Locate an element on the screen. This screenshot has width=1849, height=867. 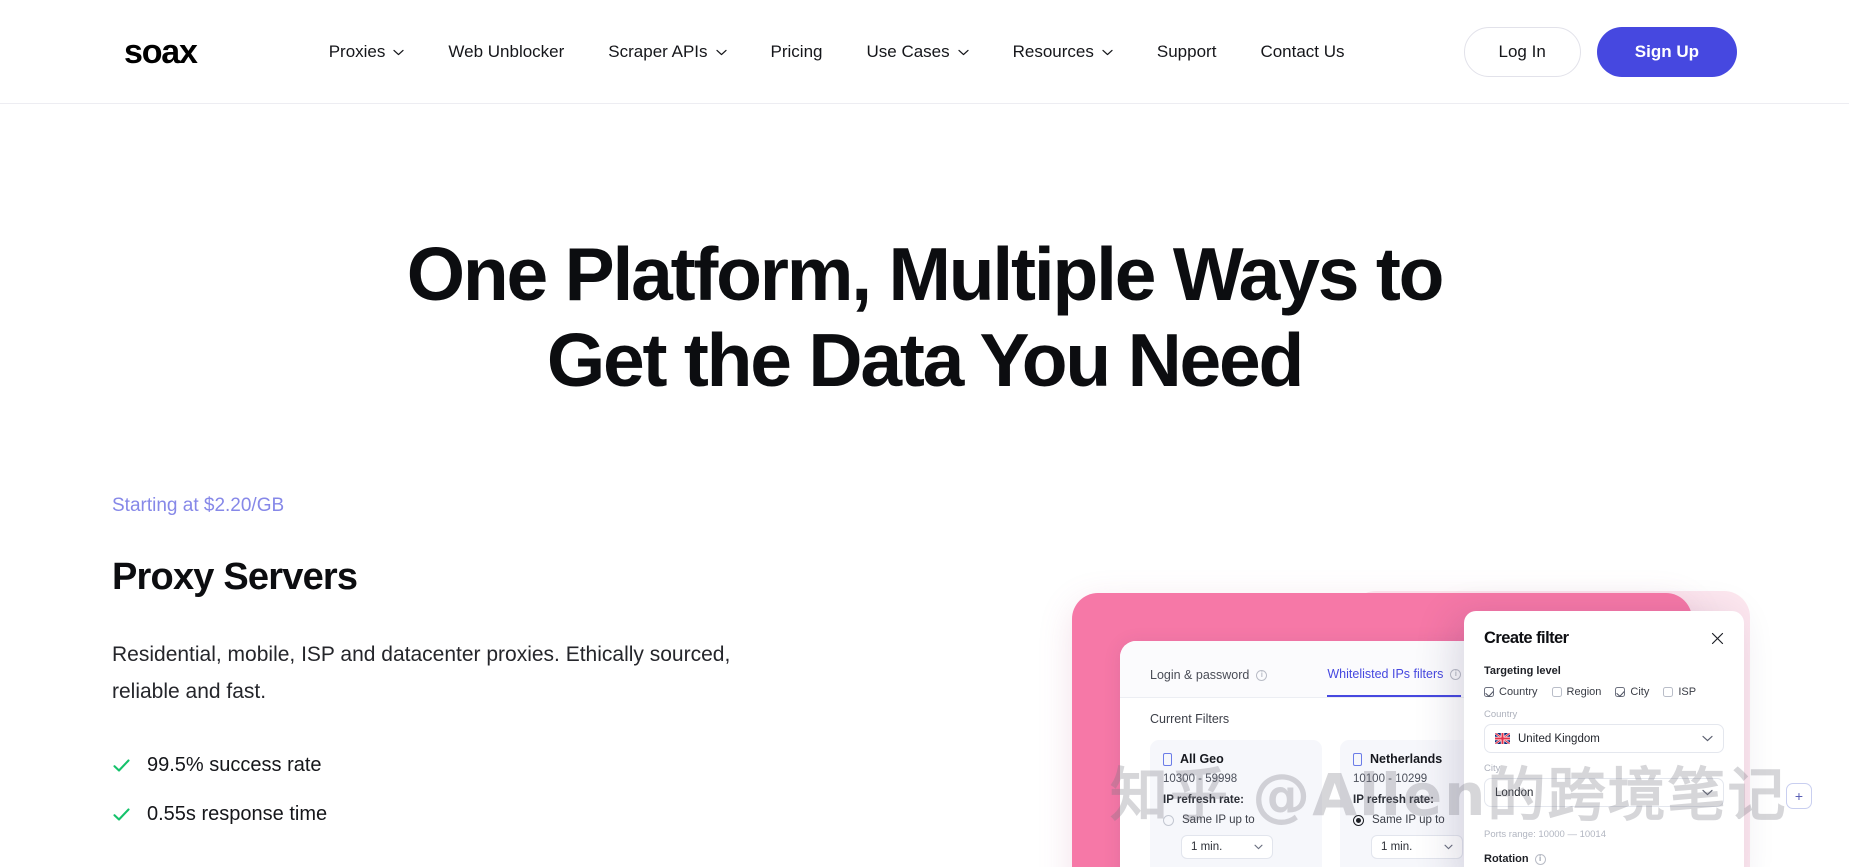
checkbox-country: Country is located at coordinates (1511, 692).